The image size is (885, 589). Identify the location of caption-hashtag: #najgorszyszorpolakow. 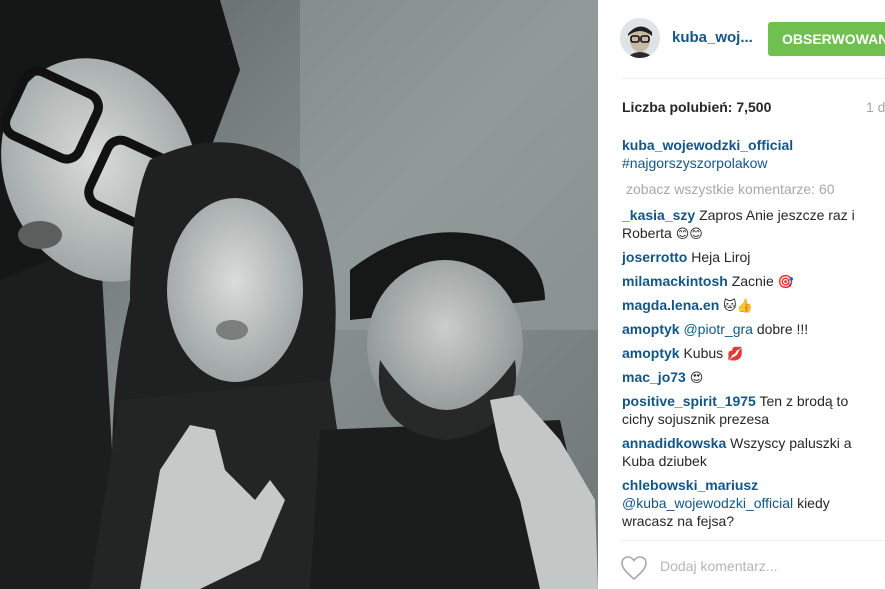
(695, 163).